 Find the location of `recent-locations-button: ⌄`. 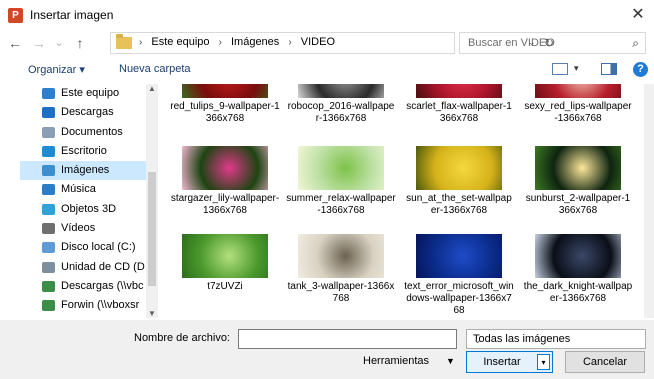

recent-locations-button: ⌄ is located at coordinates (59, 43).